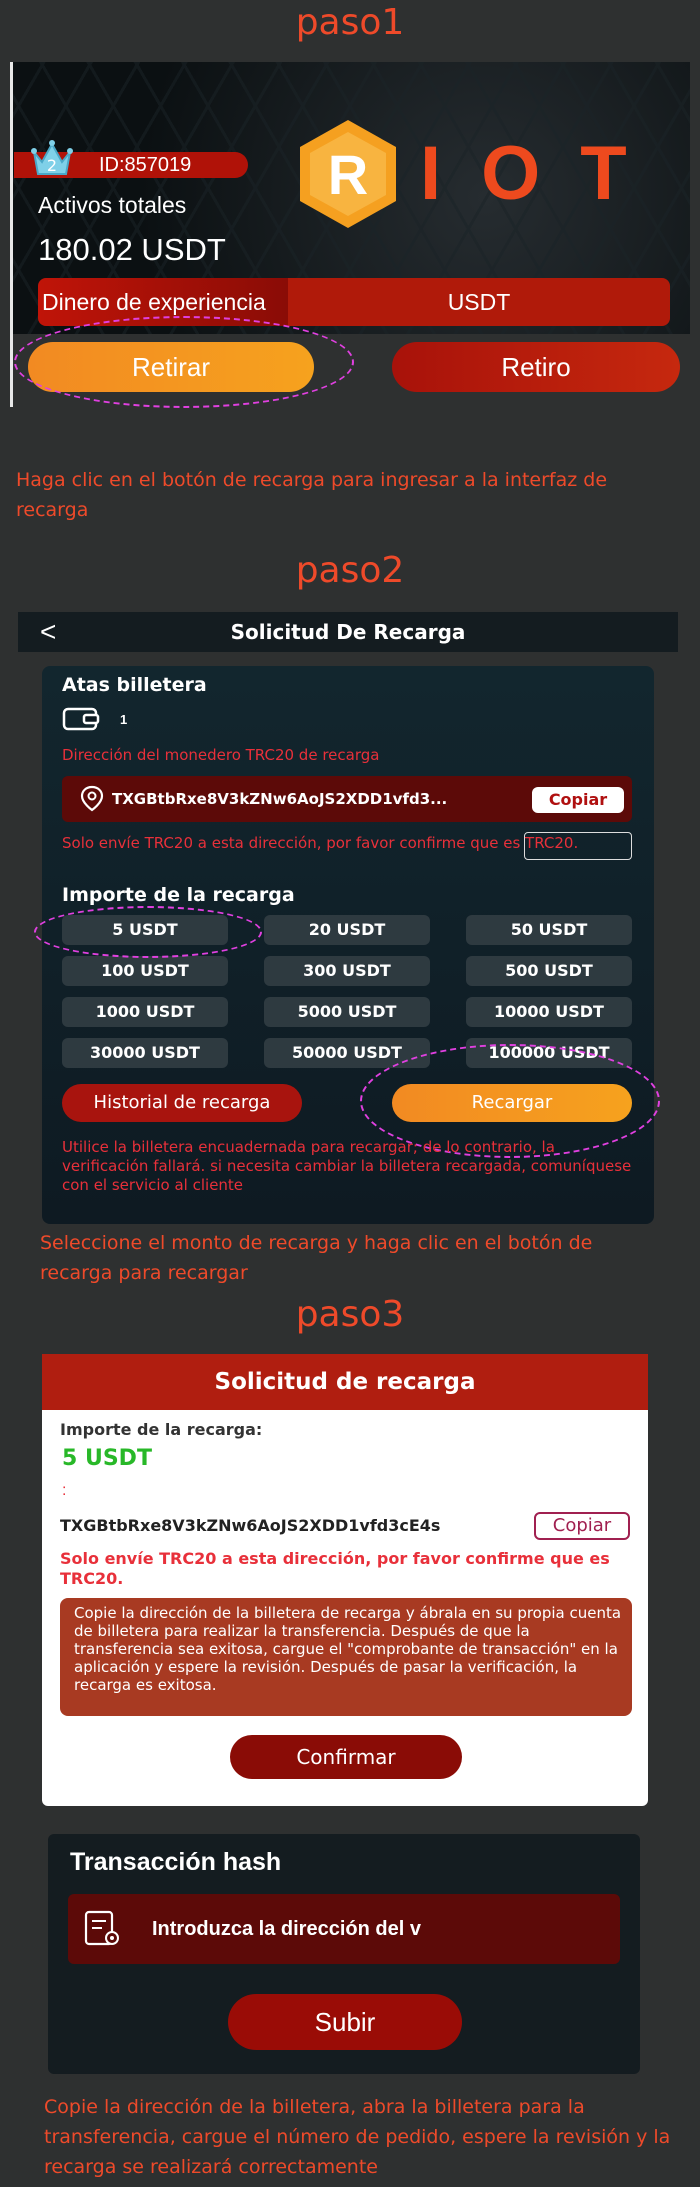 This screenshot has height=2187, width=700. What do you see at coordinates (112, 205) in the screenshot?
I see `total-assets-label: Activos totales` at bounding box center [112, 205].